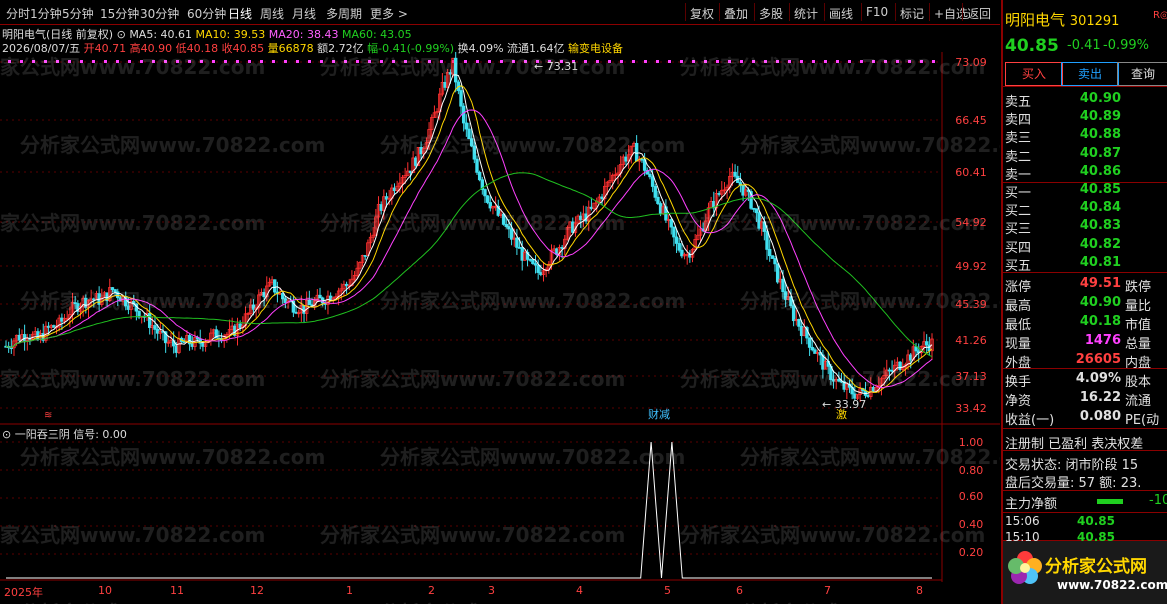 The width and height of the screenshot is (1167, 604). I want to click on order-row: 卖四 40.89, so click(1085, 118).